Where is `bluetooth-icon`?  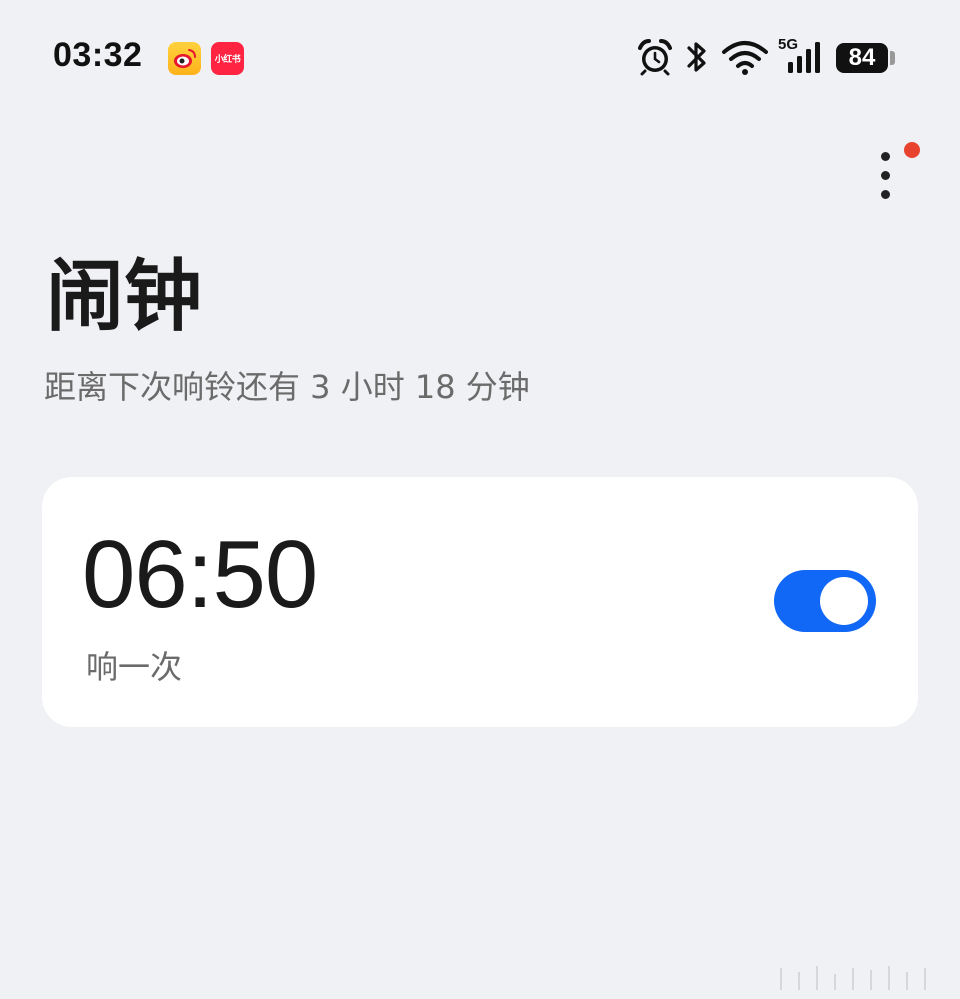 bluetooth-icon is located at coordinates (696, 57).